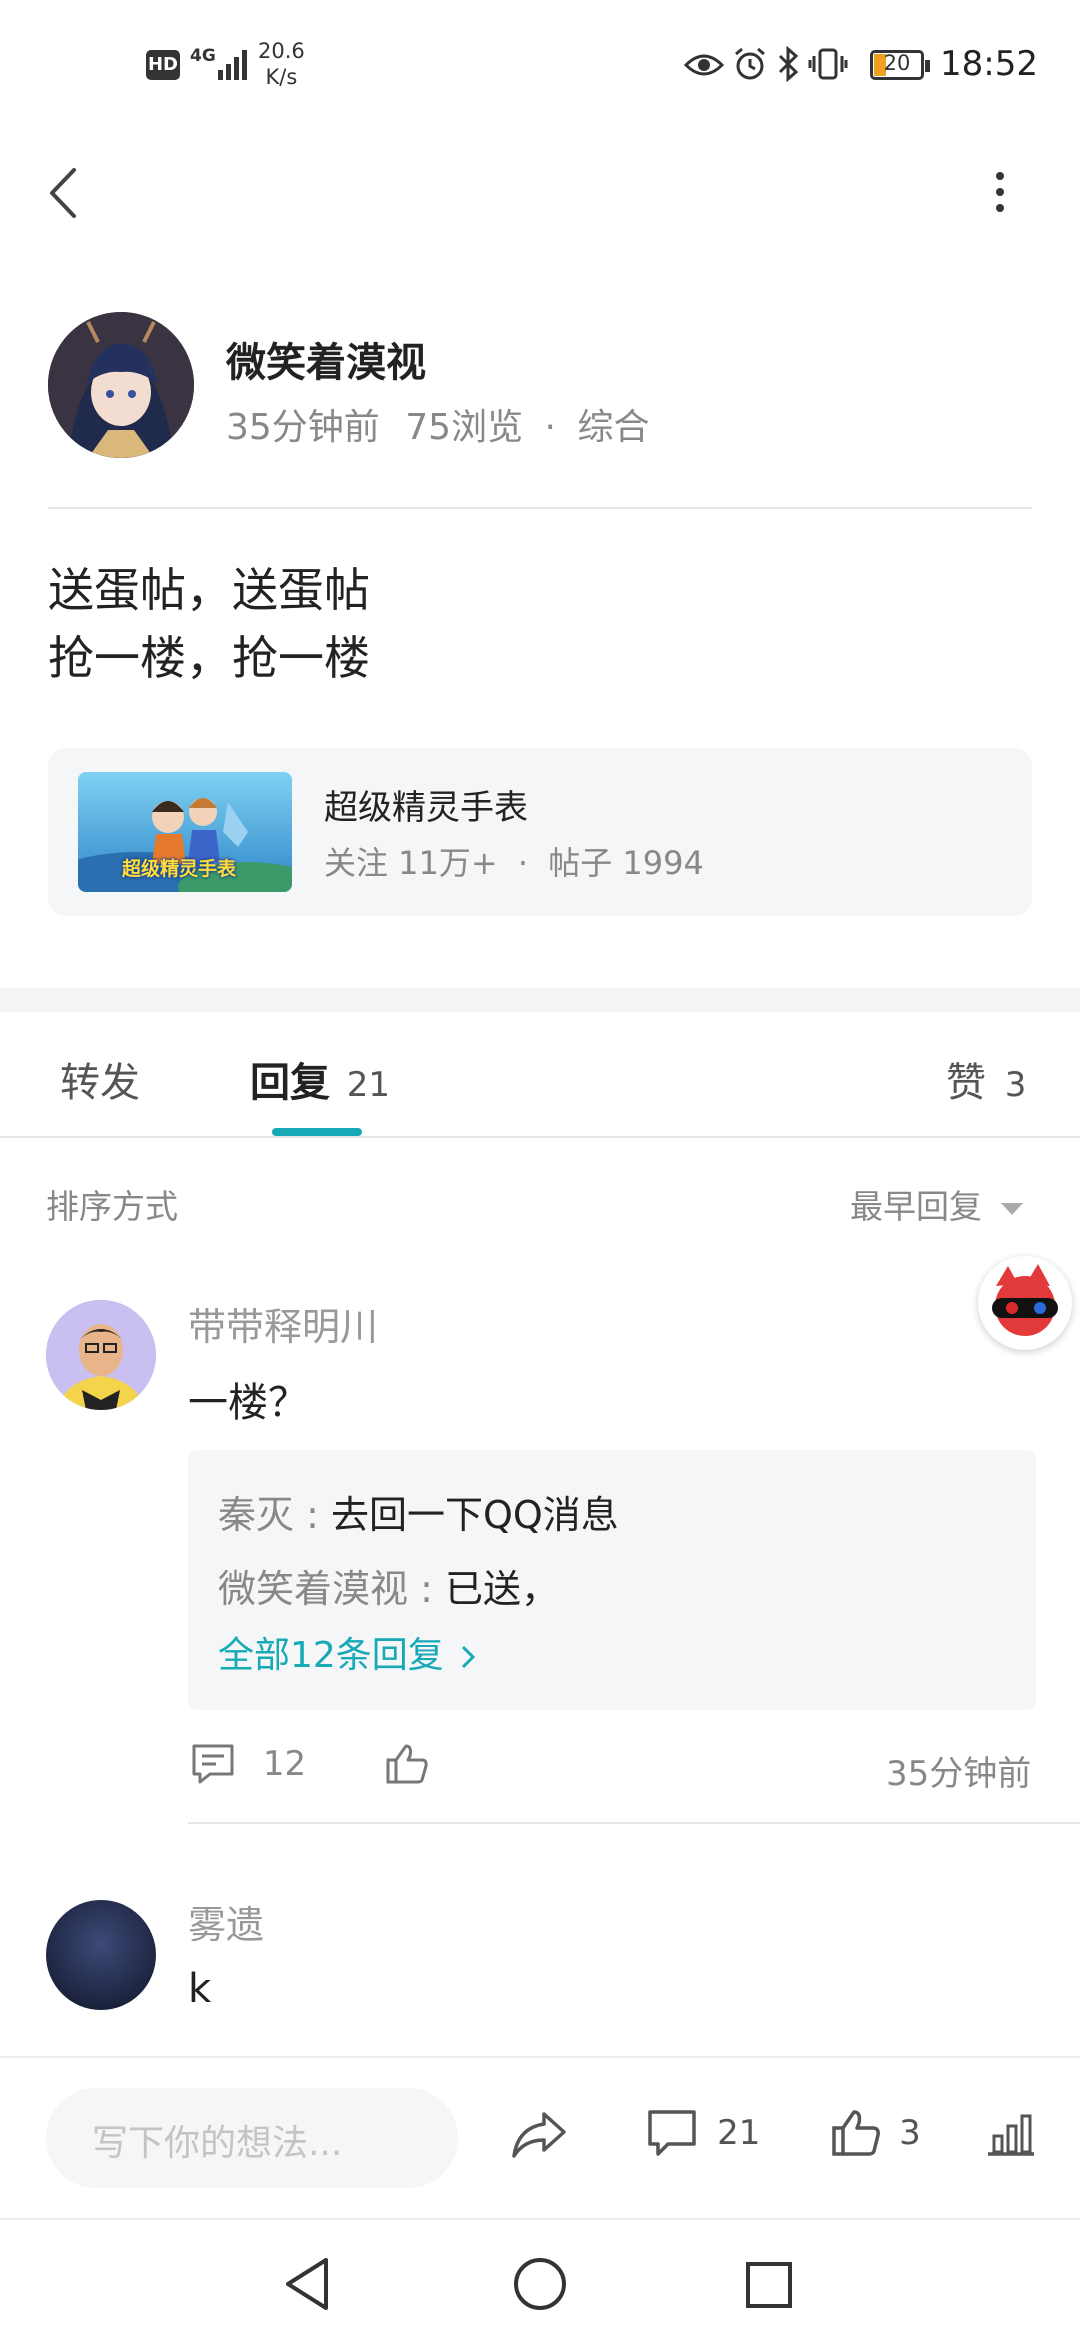  I want to click on comment-text: 一楼？, so click(248, 1403).